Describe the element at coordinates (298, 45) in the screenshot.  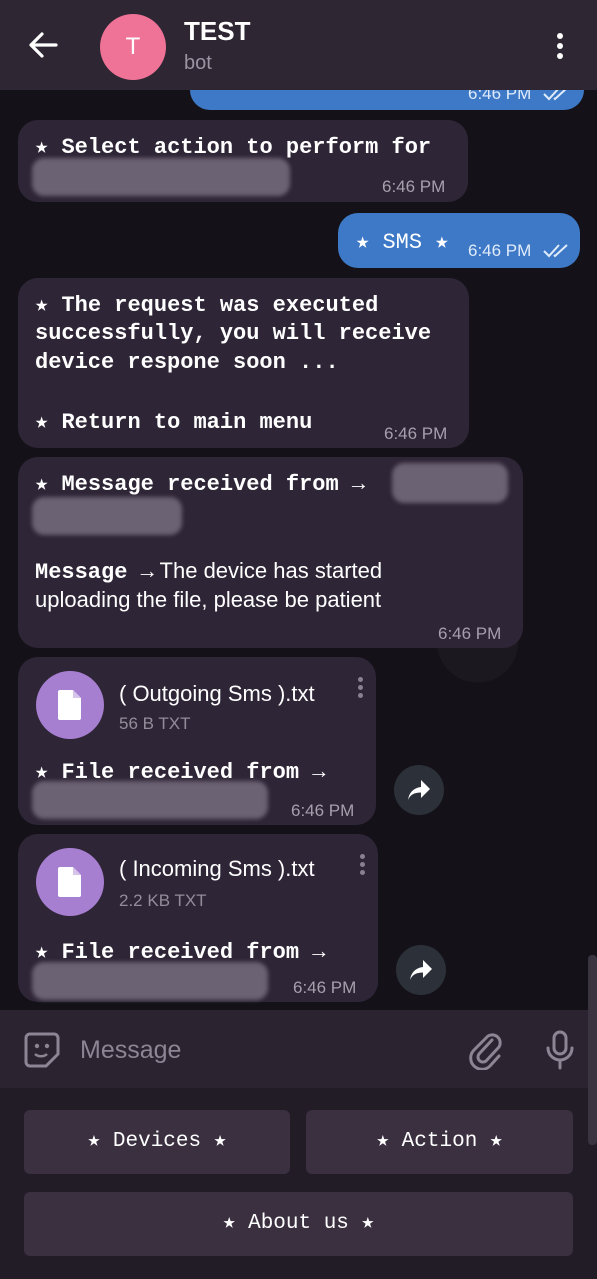
I see `chat-header: T TEST bot` at that location.